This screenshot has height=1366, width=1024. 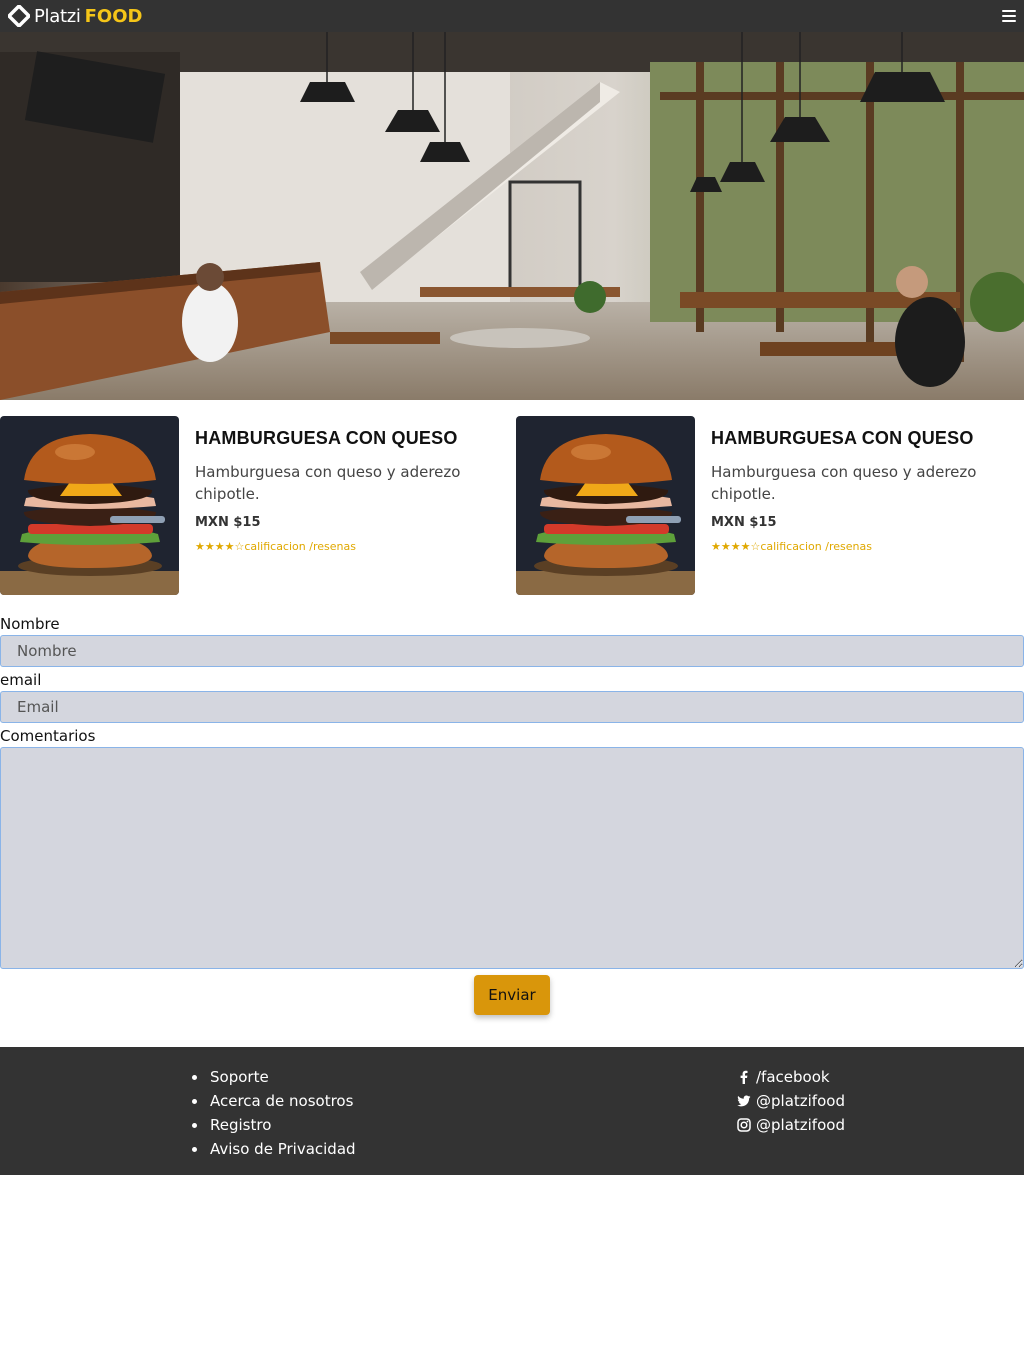 I want to click on footer-link-acerca: Acerca de nosotros, so click(x=274, y=1101).